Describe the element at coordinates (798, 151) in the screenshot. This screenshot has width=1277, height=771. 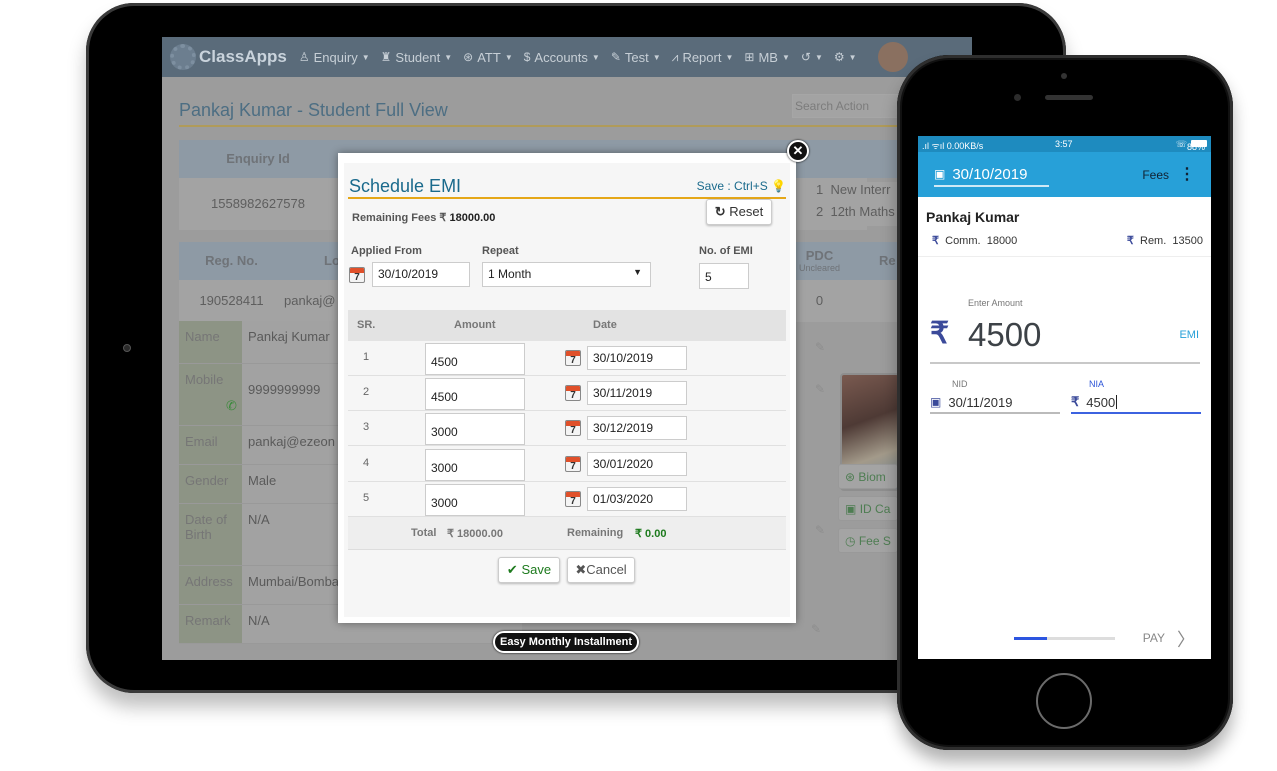
I see `close-icon: ✕` at that location.